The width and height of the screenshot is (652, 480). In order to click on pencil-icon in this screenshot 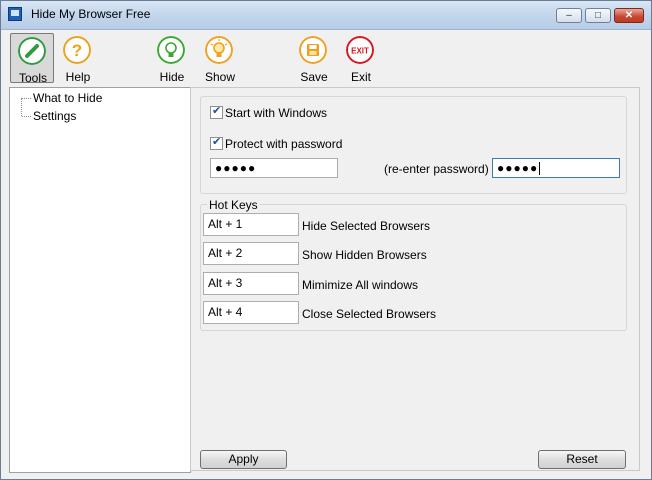, I will do `click(32, 51)`.